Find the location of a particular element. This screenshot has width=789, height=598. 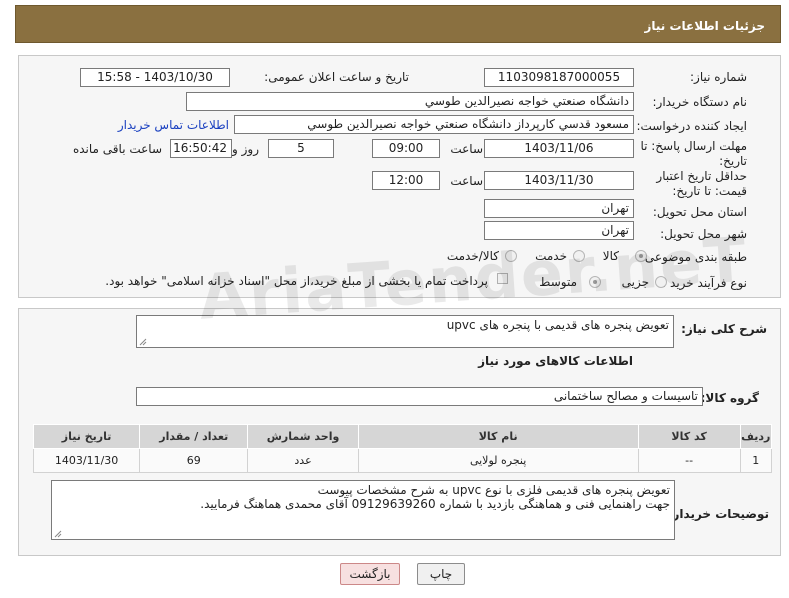

category-service-label: خدمت is located at coordinates (551, 256).